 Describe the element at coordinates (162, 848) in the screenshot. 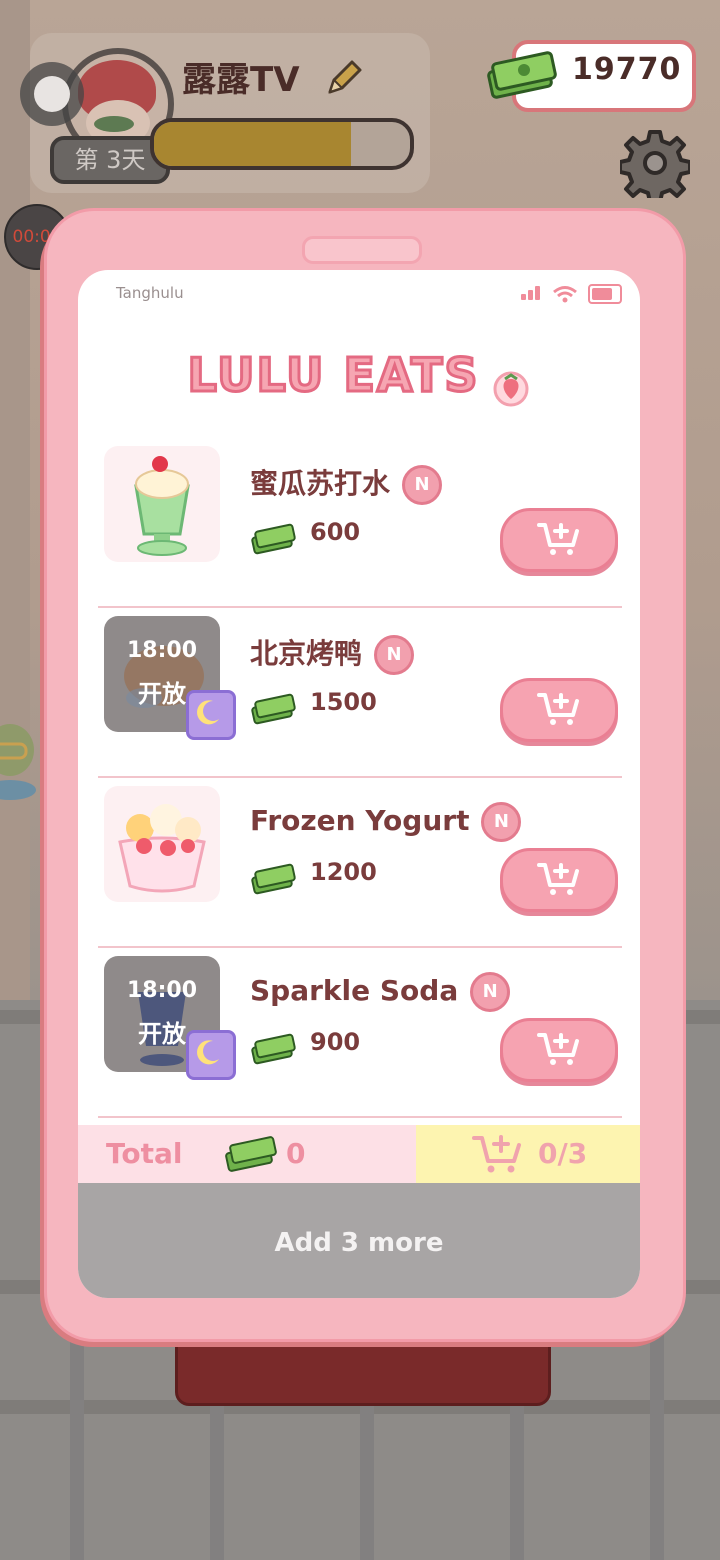

I see `frozen-yogurt-image` at that location.